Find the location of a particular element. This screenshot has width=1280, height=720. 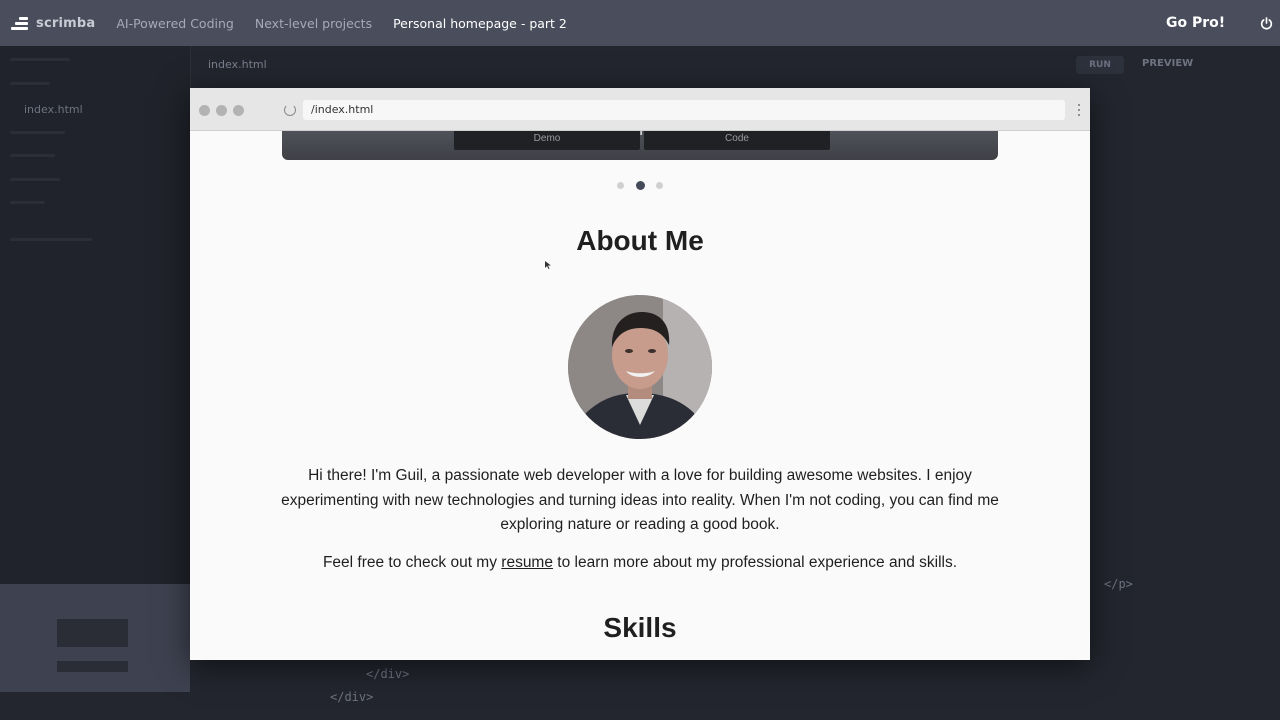

browser-chrome: /index.html is located at coordinates (640, 109).